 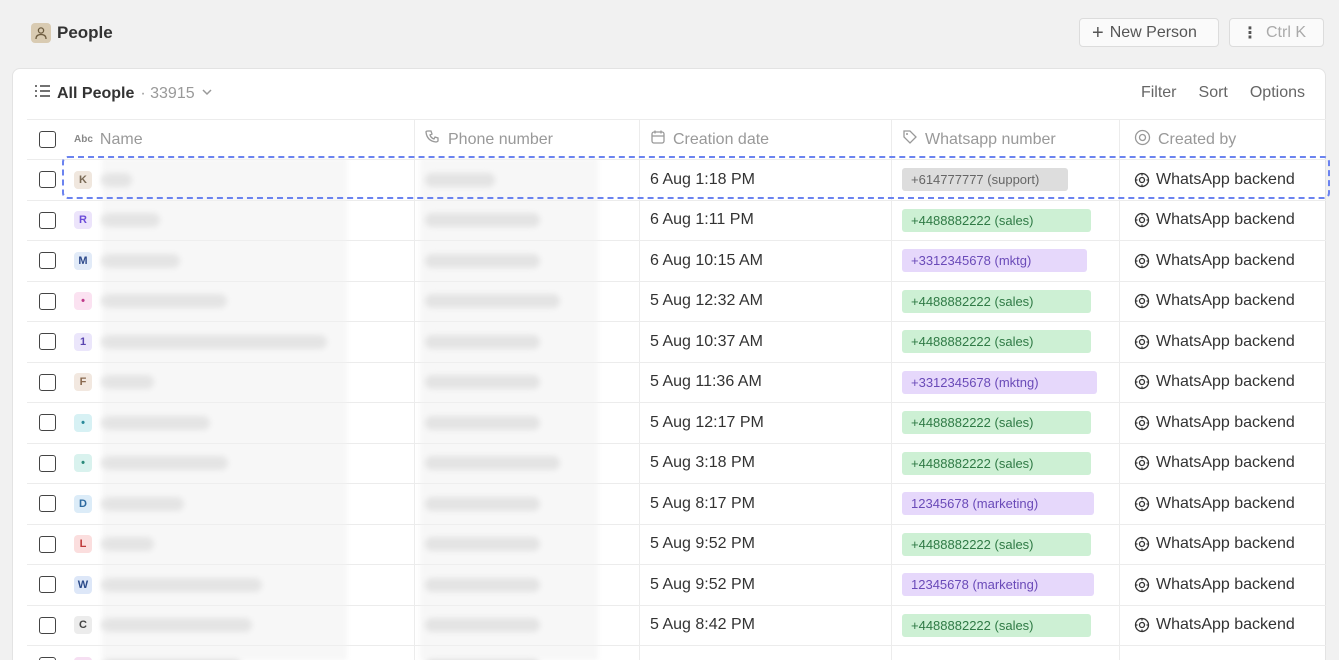 What do you see at coordinates (766, 180) in the screenshot?
I see `creation-date-cell: 6 Aug 1:18 PM` at bounding box center [766, 180].